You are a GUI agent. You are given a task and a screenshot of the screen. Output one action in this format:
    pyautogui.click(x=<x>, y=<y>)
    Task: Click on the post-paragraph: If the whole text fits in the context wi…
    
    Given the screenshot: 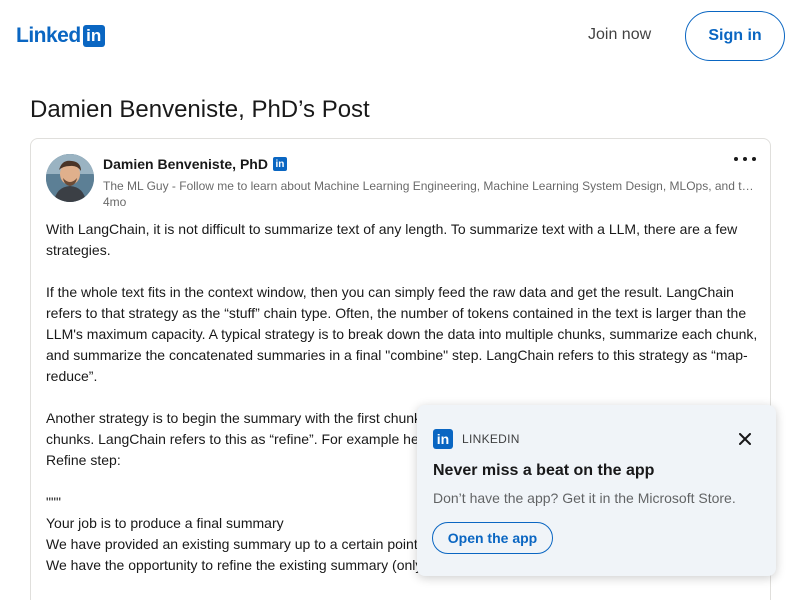 What is the action you would take?
    pyautogui.click(x=404, y=334)
    